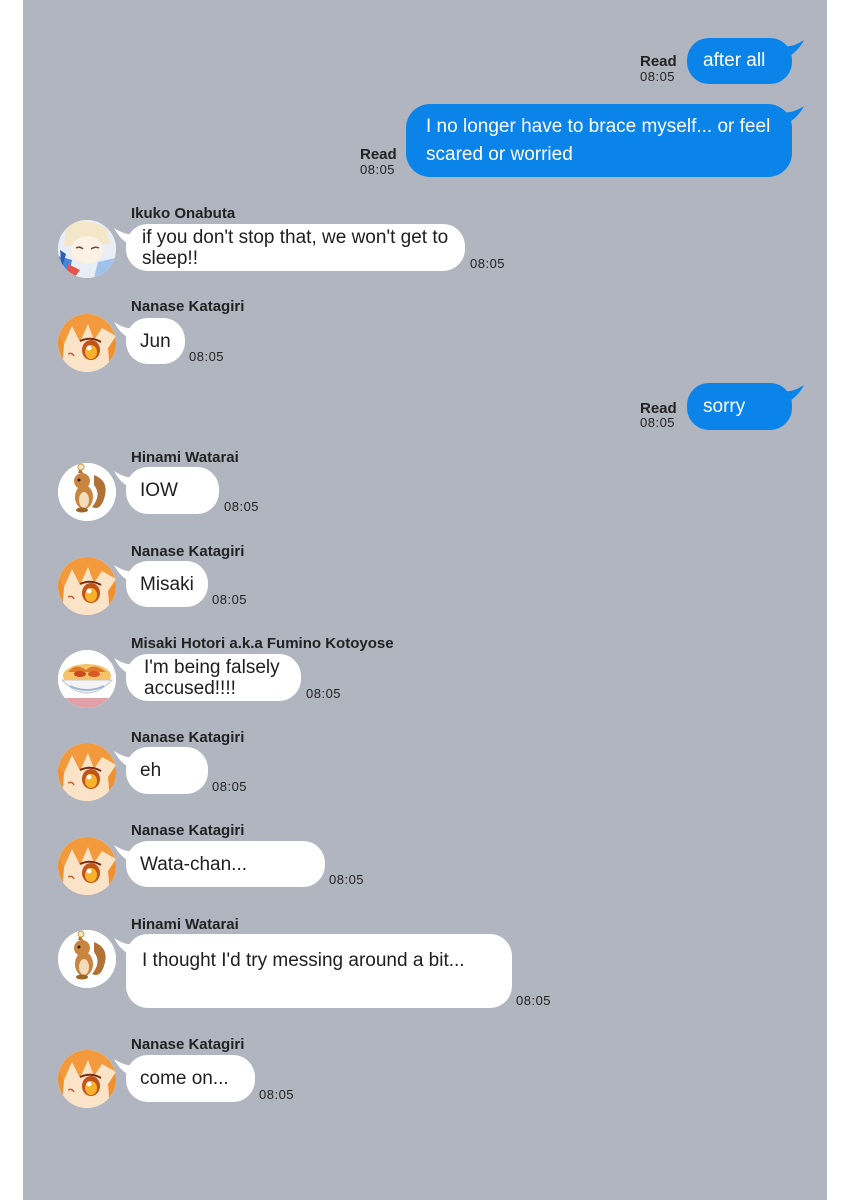 This screenshot has width=850, height=1200. I want to click on message-bubble: sorry, so click(739, 406).